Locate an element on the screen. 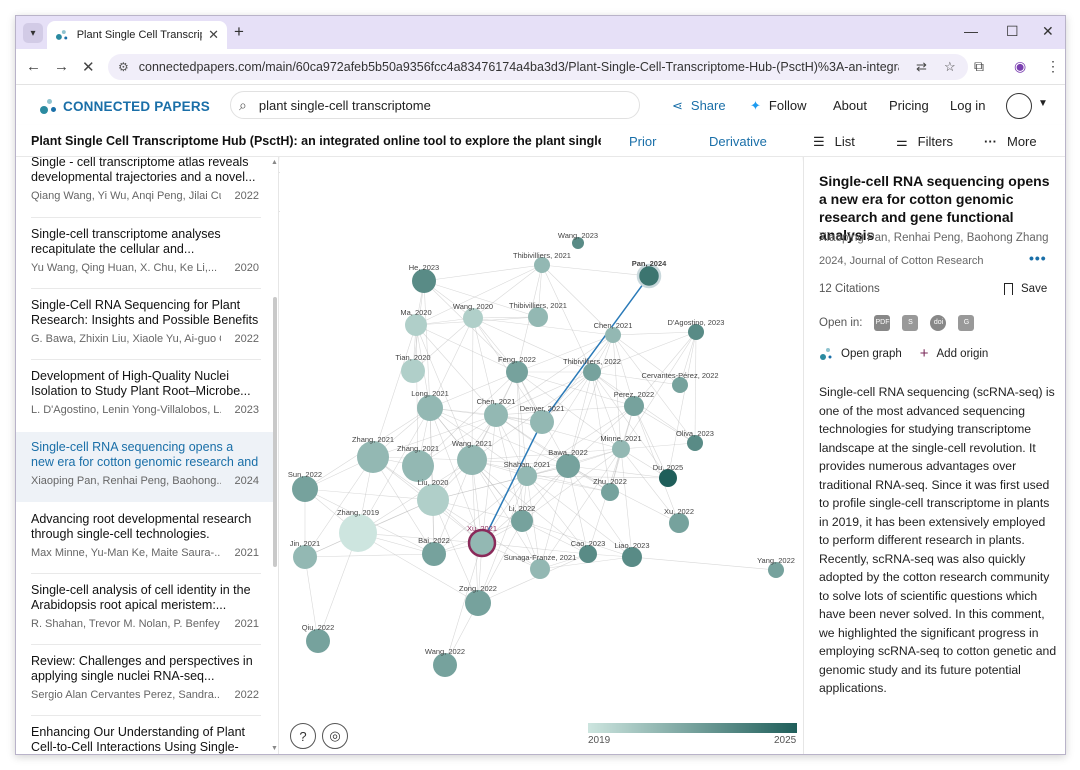 This screenshot has width=1080, height=770. tab-search-button: ▾ is located at coordinates (33, 33).